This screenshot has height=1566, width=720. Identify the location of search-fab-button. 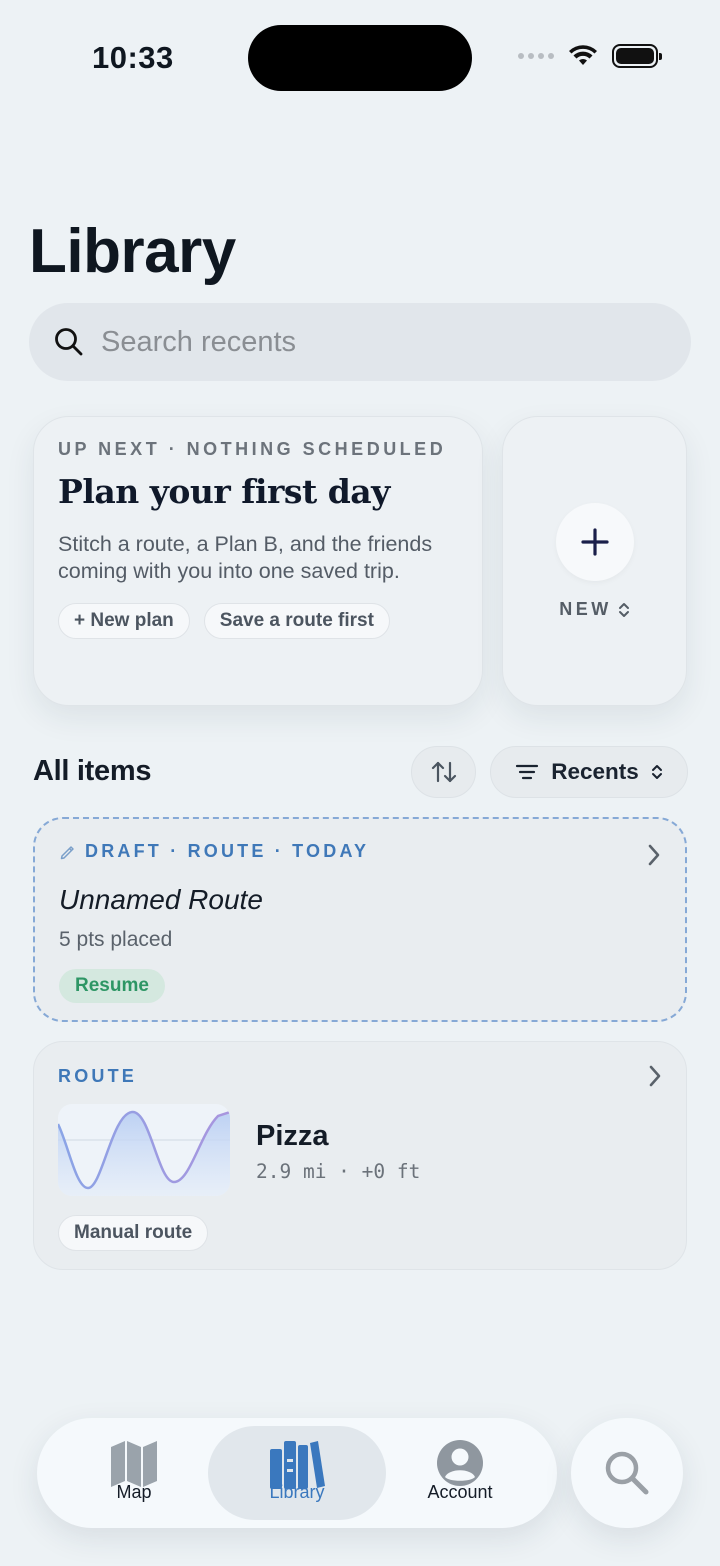
(627, 1473).